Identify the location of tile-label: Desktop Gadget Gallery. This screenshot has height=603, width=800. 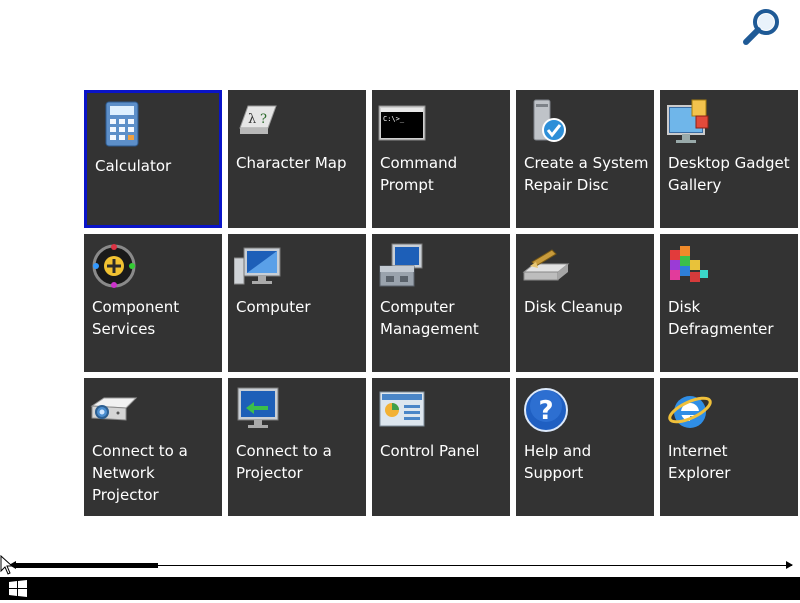
(729, 174).